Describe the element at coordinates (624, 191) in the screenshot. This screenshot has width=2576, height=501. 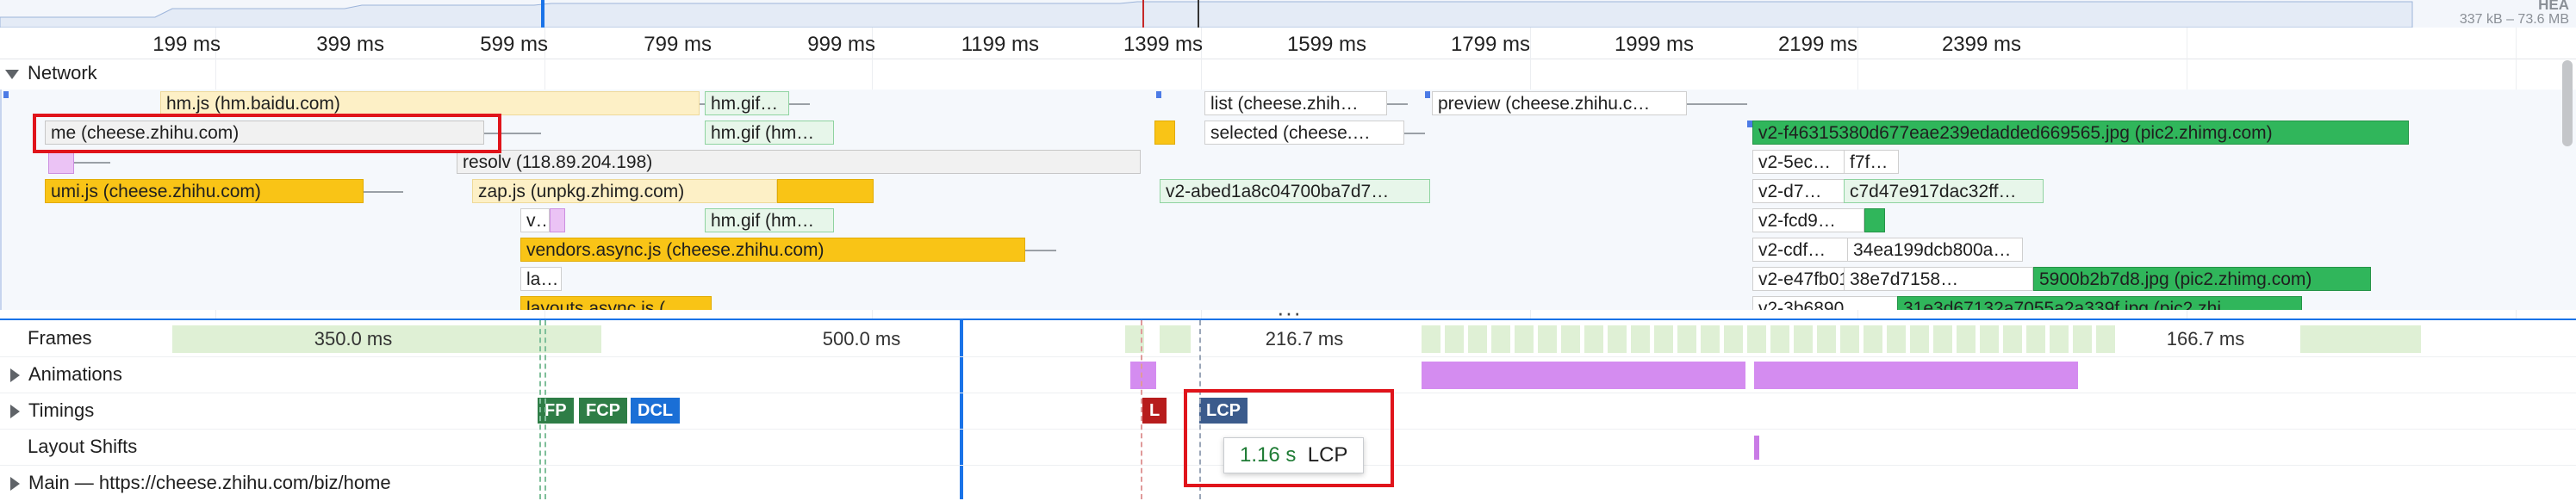
I see `request-bar: zap.js (unpkg.zhimg.com)` at that location.